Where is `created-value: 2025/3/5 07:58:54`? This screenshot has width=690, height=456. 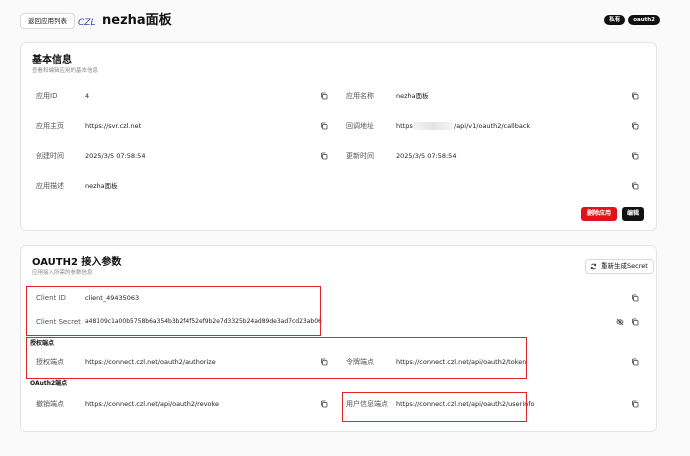 created-value: 2025/3/5 07:58:54 is located at coordinates (115, 156).